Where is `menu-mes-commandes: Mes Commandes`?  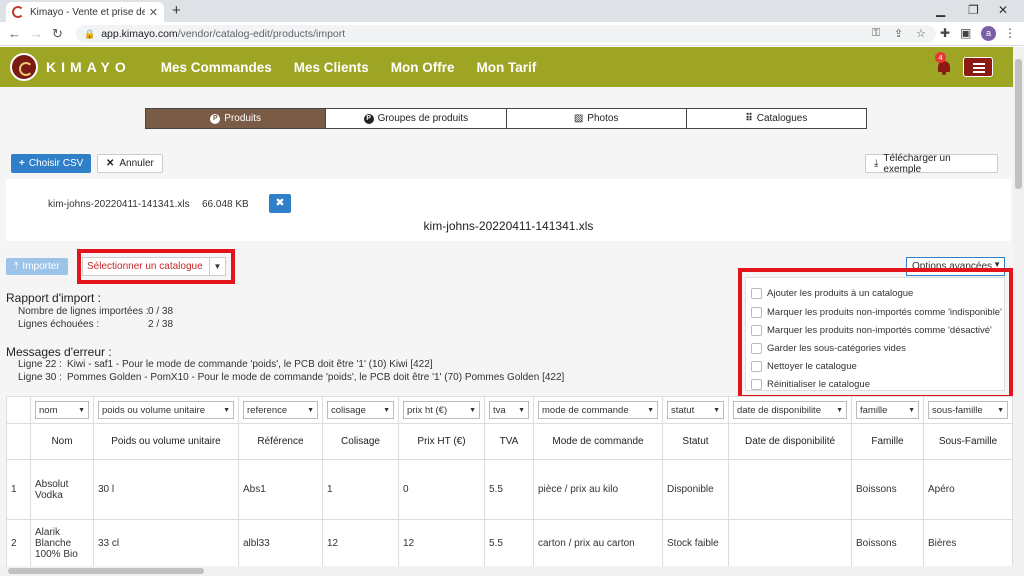
menu-mes-commandes: Mes Commandes is located at coordinates (216, 67).